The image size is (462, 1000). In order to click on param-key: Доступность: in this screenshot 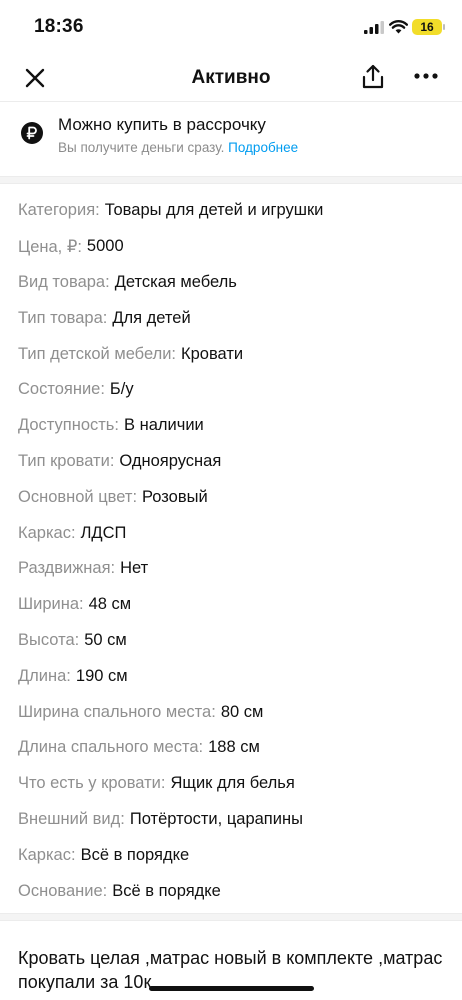, I will do `click(68, 425)`.